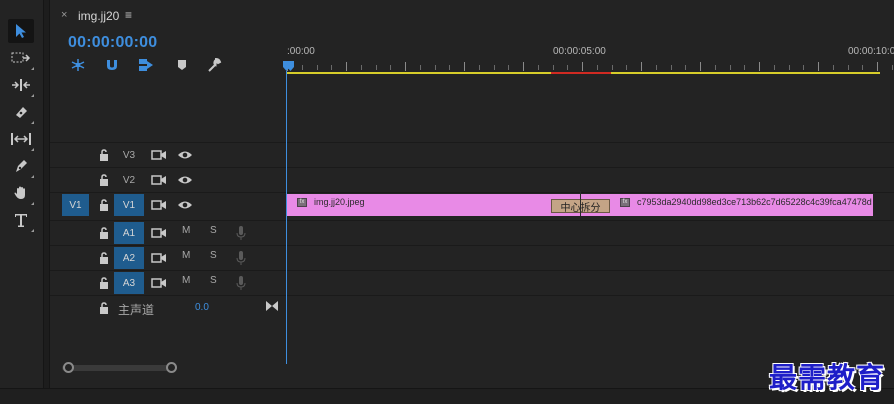 The height and width of the screenshot is (404, 894). I want to click on track-name: V1, so click(129, 205).